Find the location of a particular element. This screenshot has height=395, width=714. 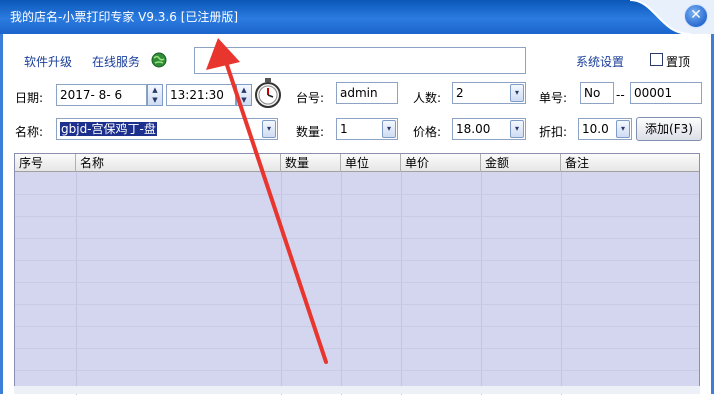

stopwatch-icon is located at coordinates (268, 93).